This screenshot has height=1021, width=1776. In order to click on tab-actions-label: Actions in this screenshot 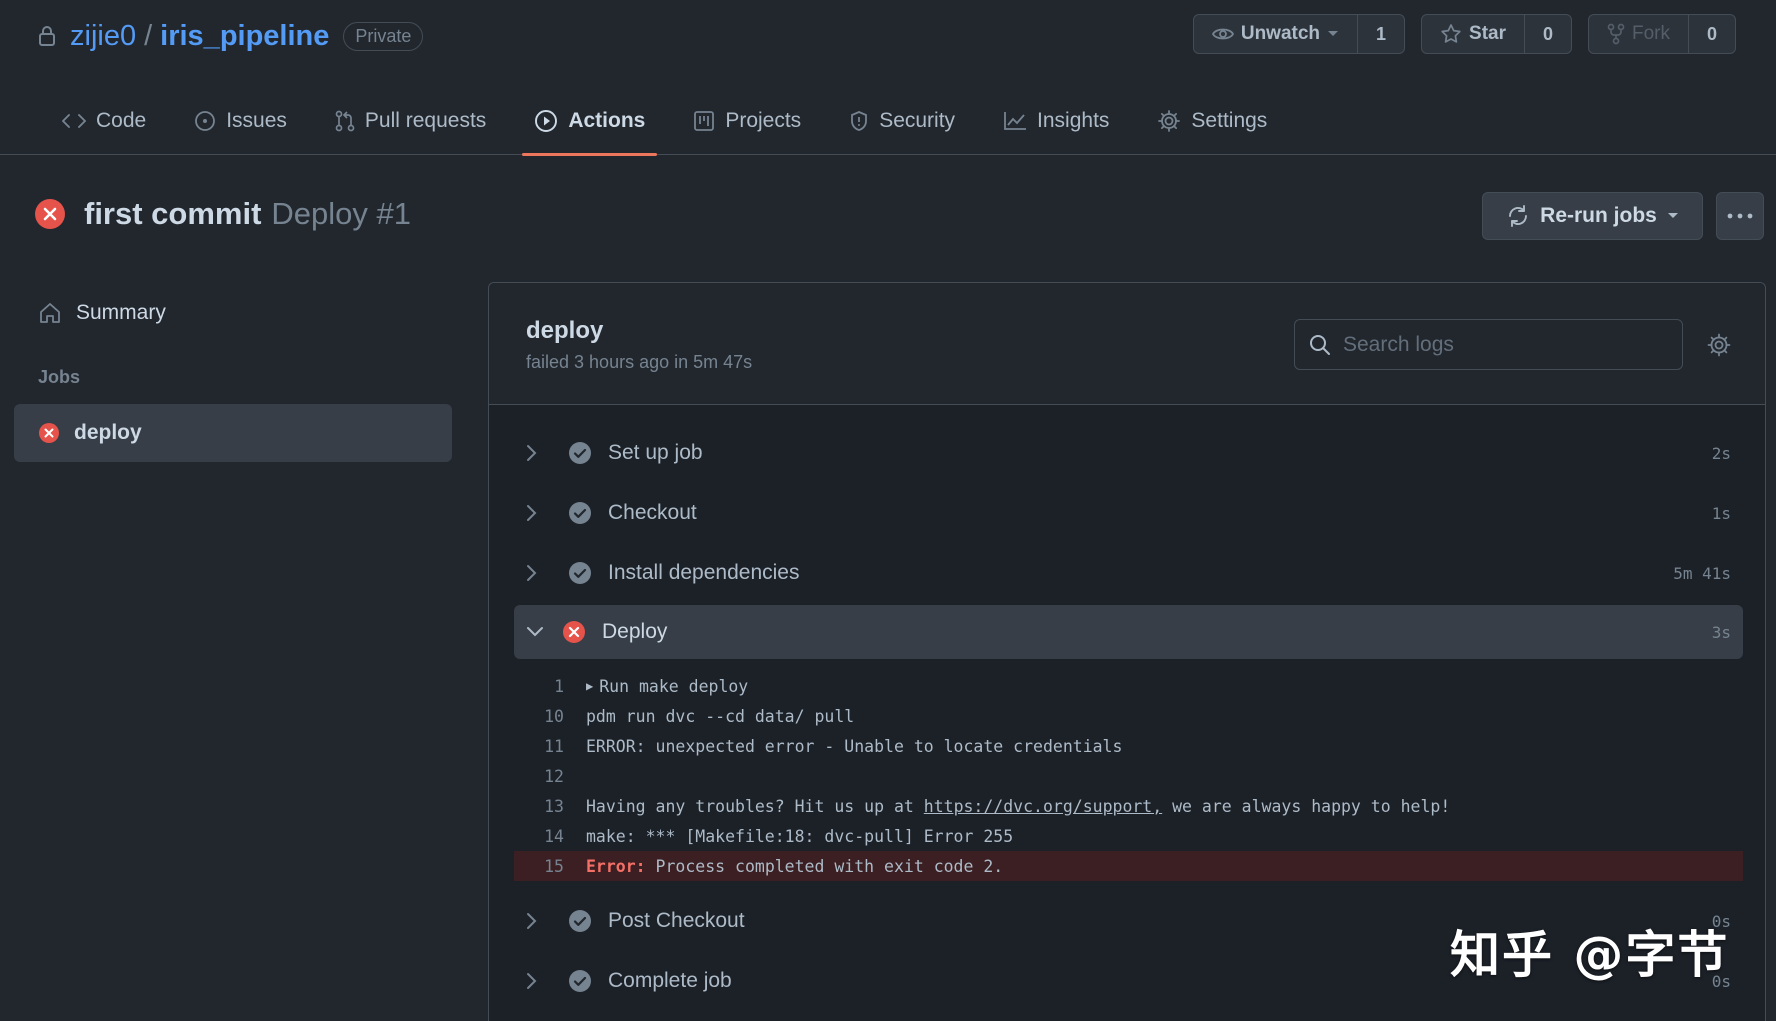, I will do `click(607, 120)`.